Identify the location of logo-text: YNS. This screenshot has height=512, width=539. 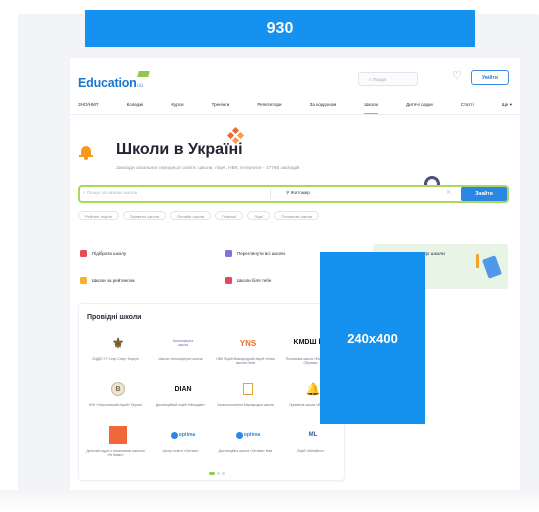
(248, 343).